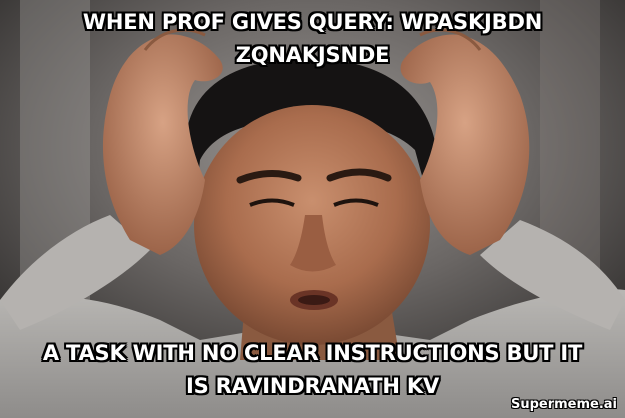 The image size is (625, 418). What do you see at coordinates (314, 300) in the screenshot?
I see `mouth-inner` at bounding box center [314, 300].